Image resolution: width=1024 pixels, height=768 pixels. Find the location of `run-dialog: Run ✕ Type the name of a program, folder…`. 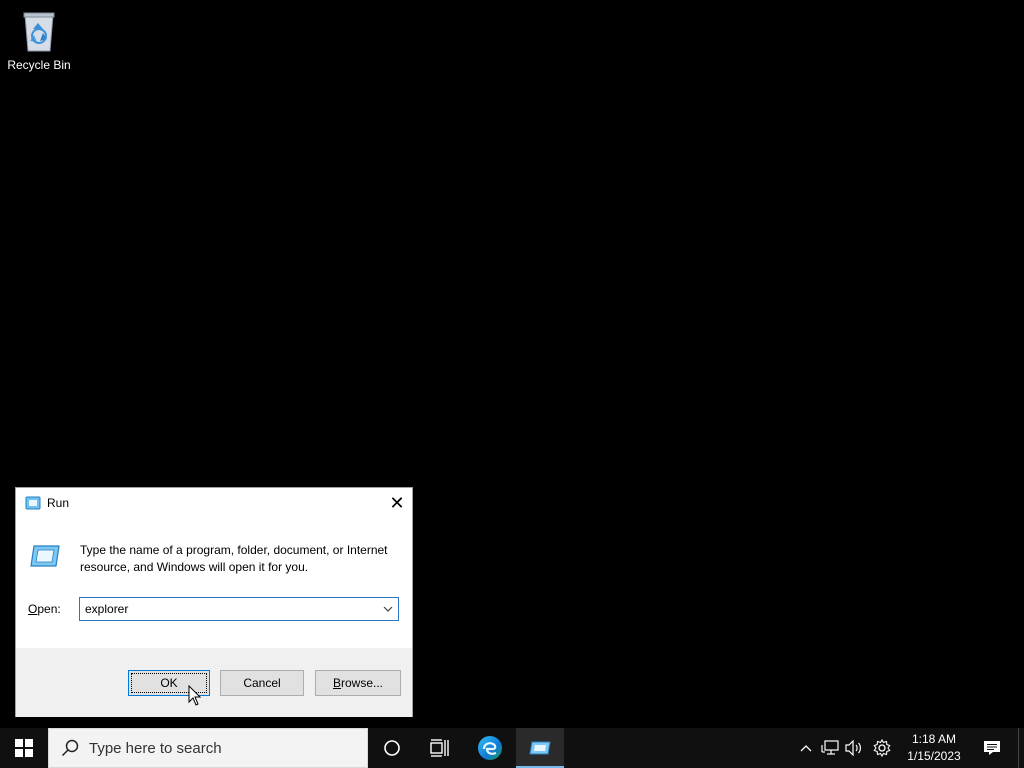

run-dialog: Run ✕ Type the name of a program, folder… is located at coordinates (214, 602).